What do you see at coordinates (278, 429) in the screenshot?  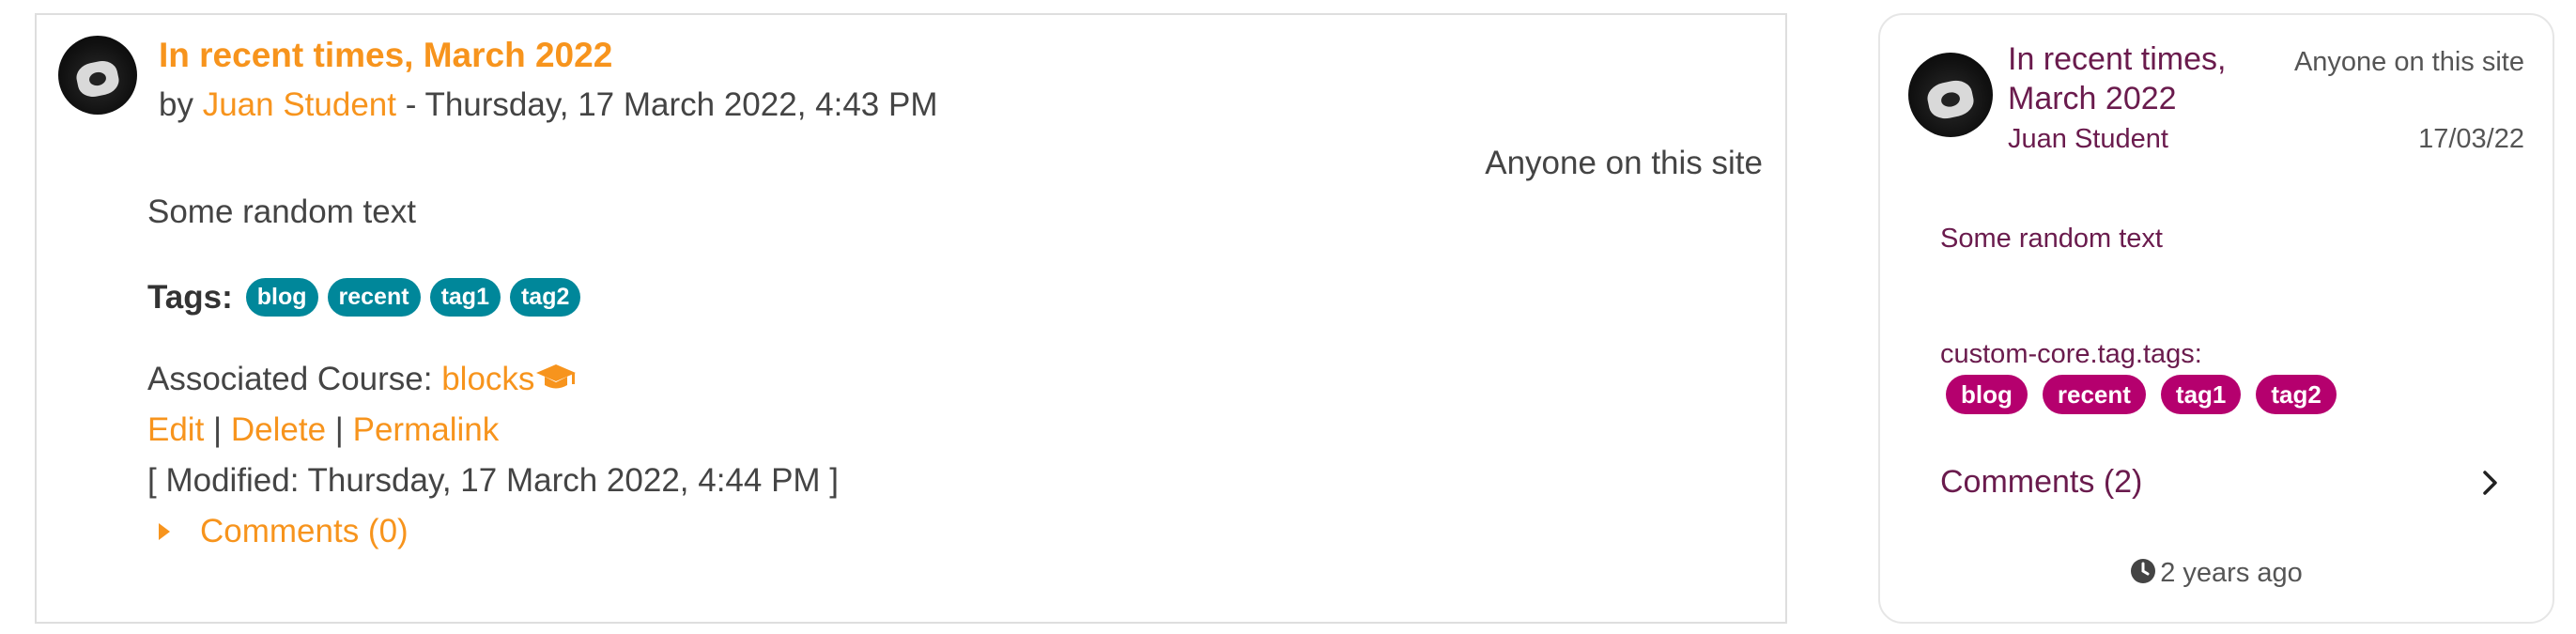 I see `delete-link: Delete` at bounding box center [278, 429].